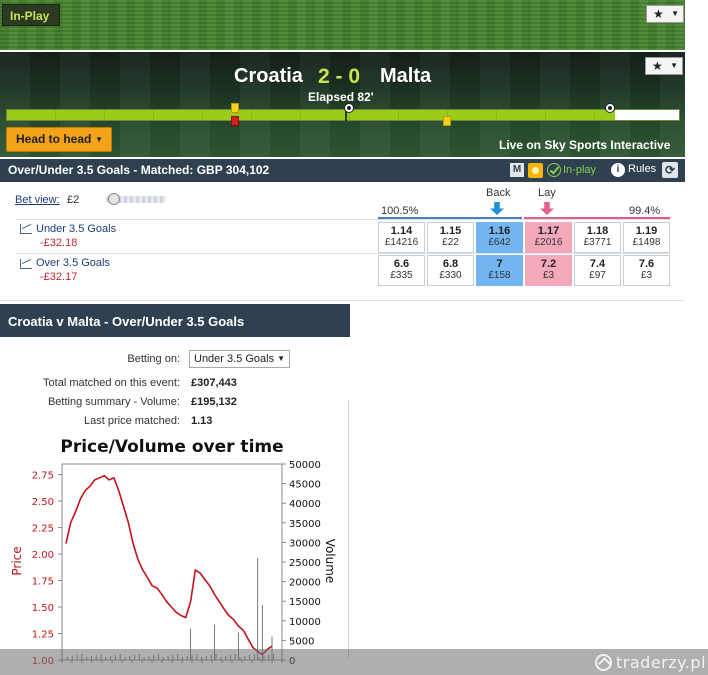 The height and width of the screenshot is (675, 708). Describe the element at coordinates (401, 237) in the screenshot. I see `odds-cell: 1.14 £14216` at that location.